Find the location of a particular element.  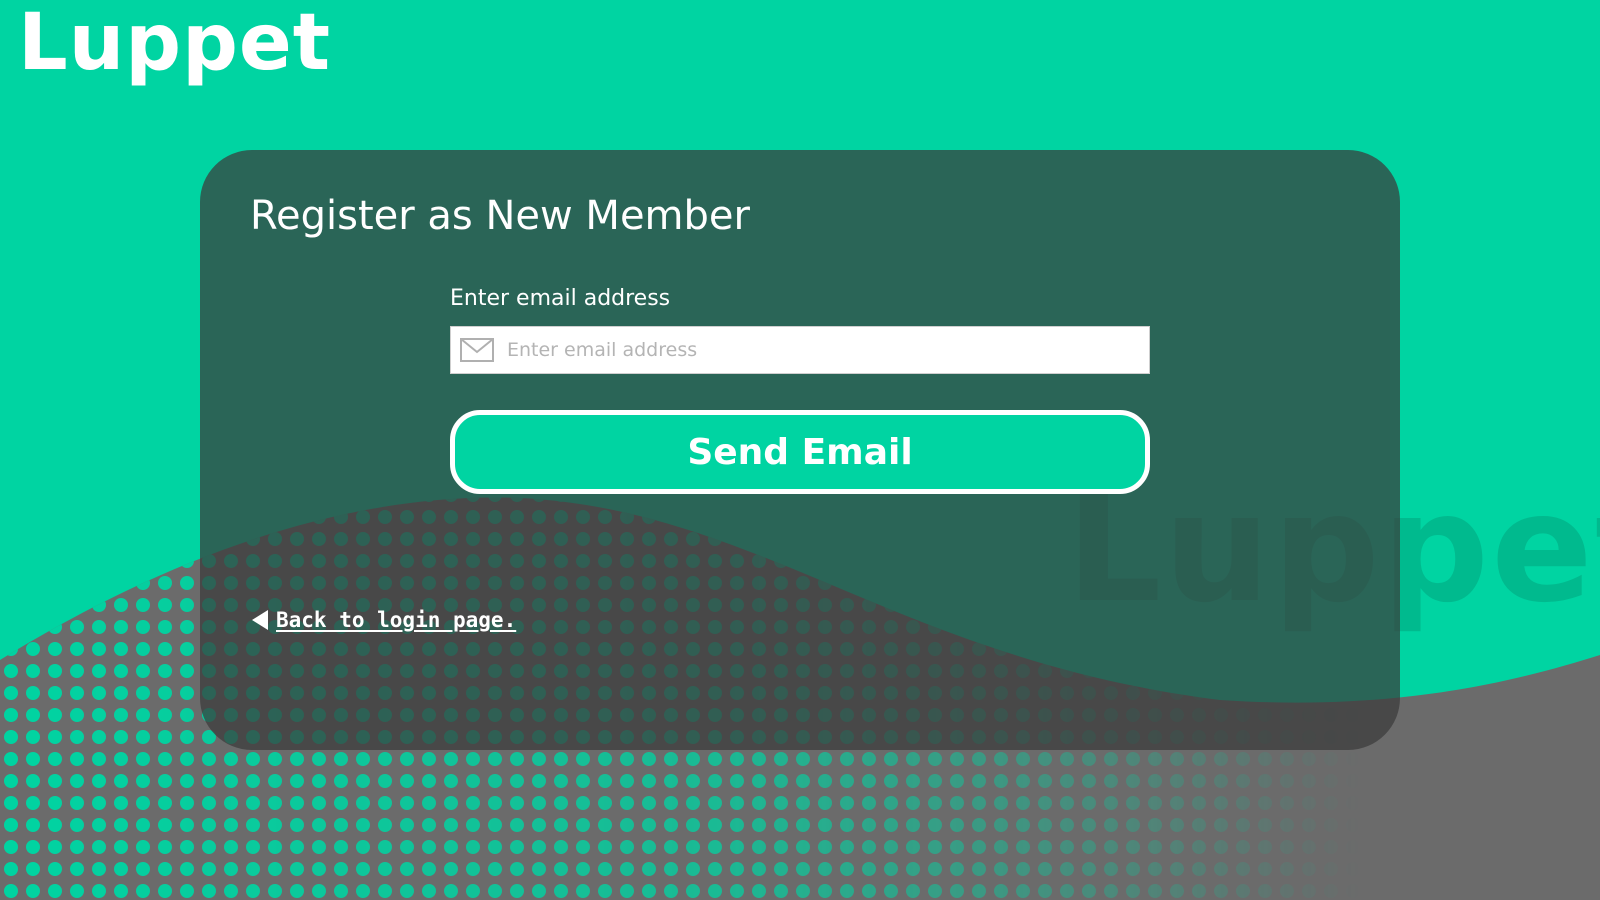

email-label: Enter email address is located at coordinates (560, 298).